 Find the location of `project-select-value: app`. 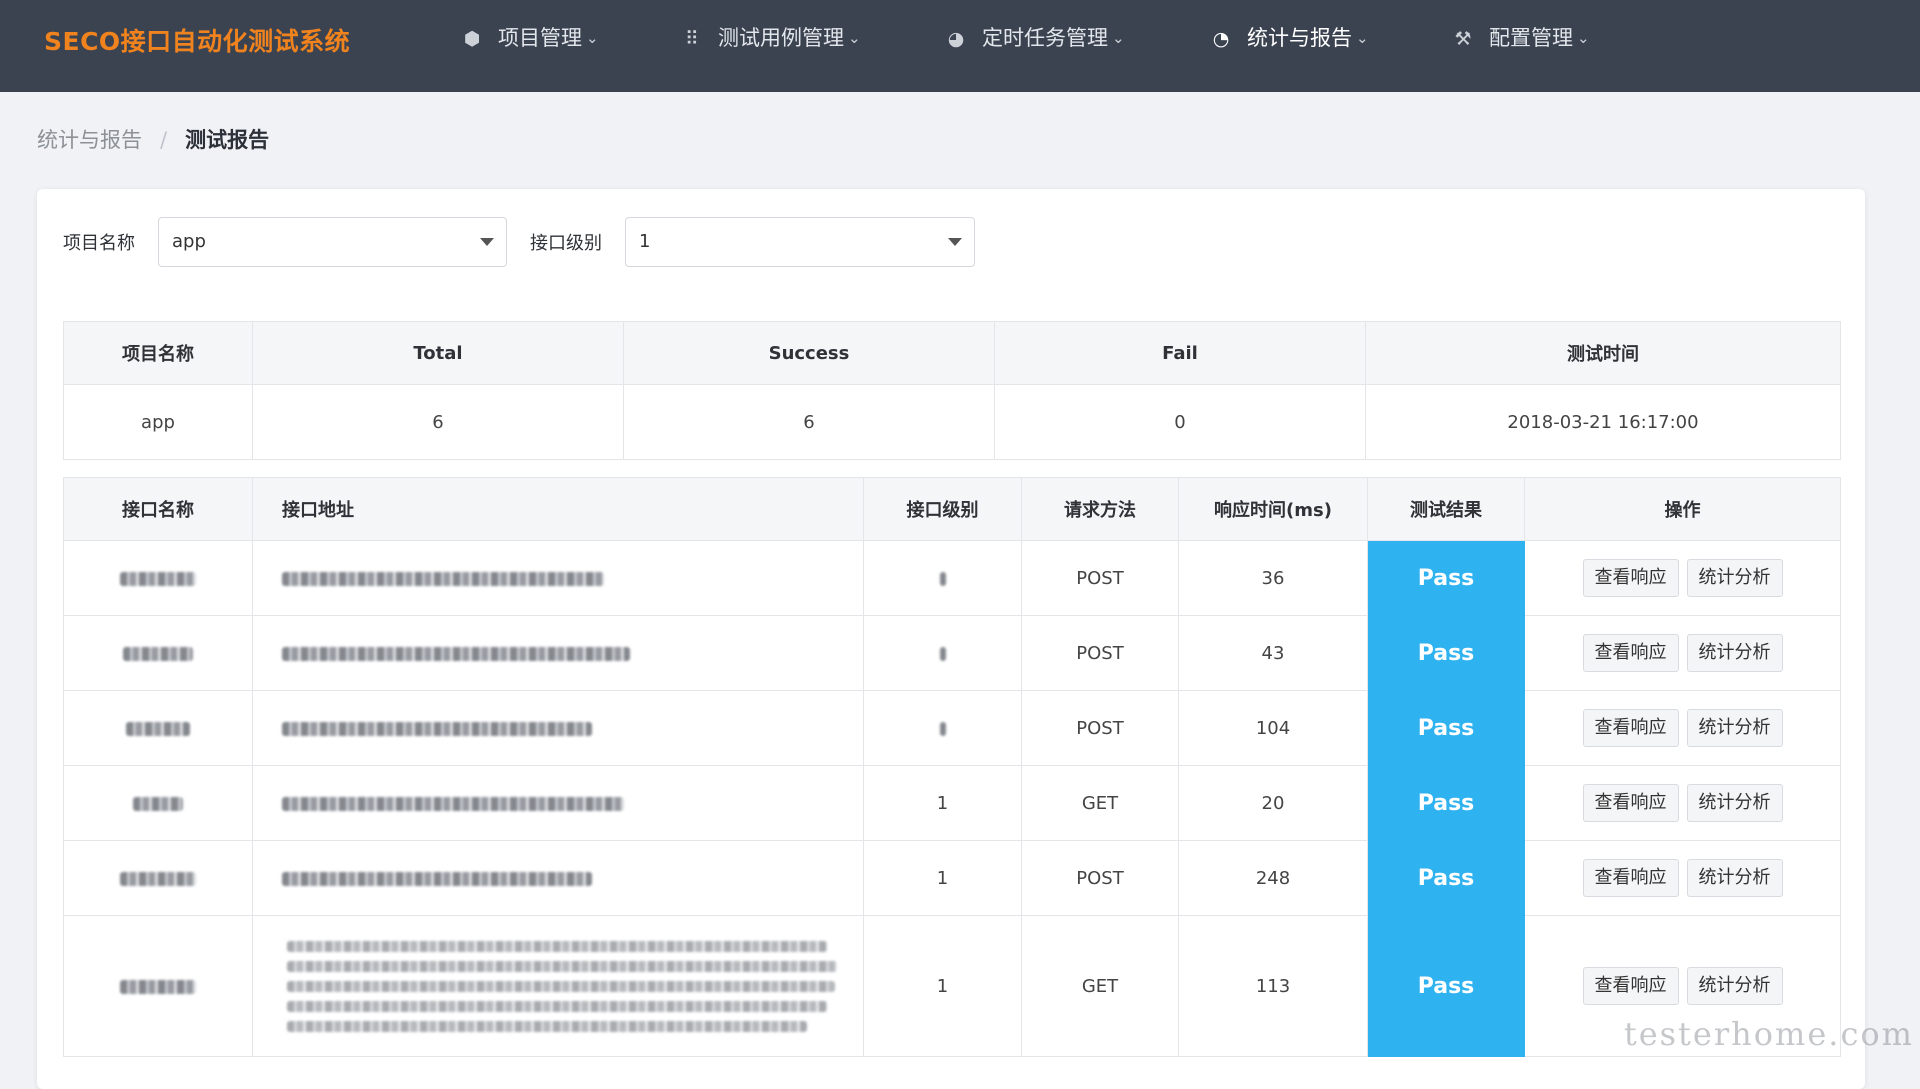

project-select-value: app is located at coordinates (189, 241).